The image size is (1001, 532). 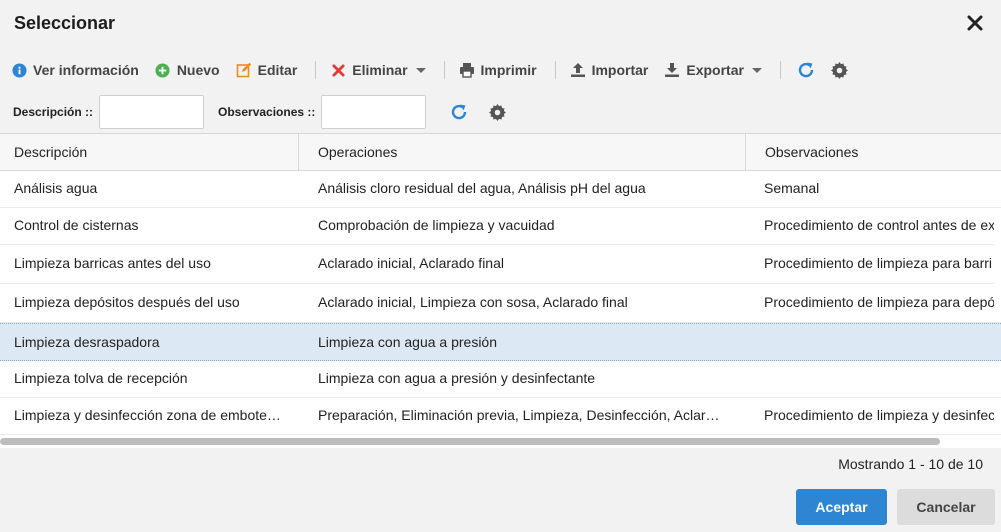 I want to click on export-button: Exportar, so click(x=716, y=70).